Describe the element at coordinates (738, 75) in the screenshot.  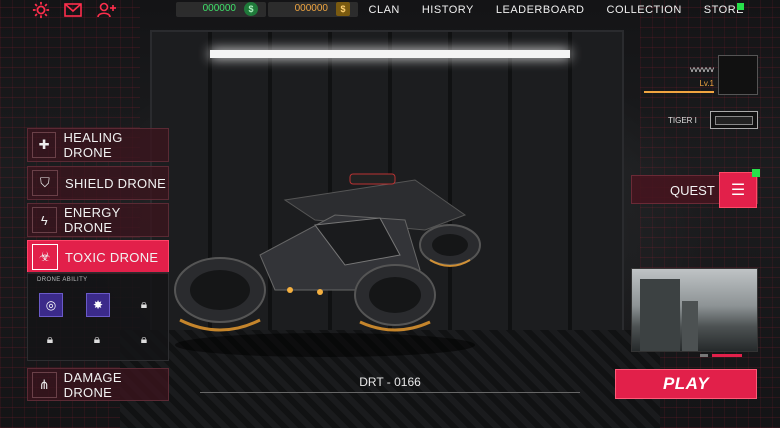
I see `avatar` at that location.